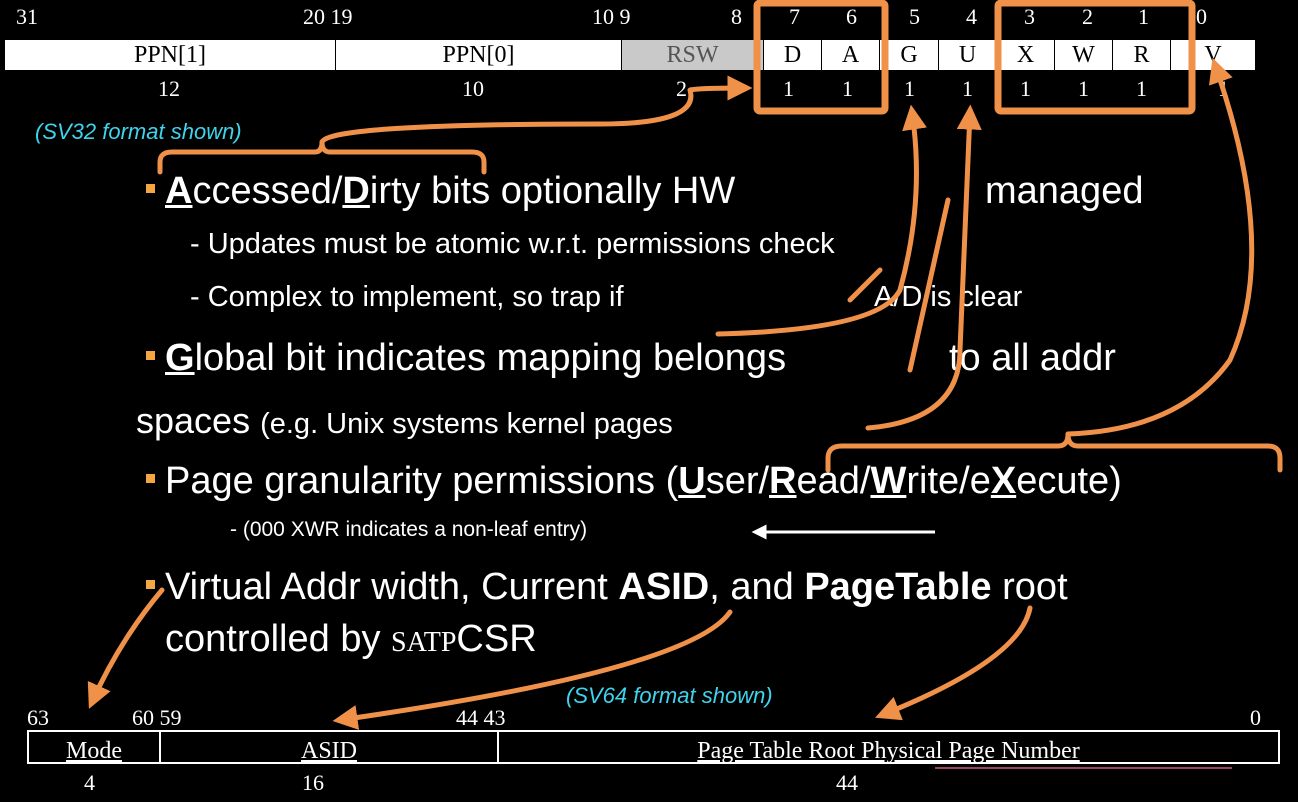  Describe the element at coordinates (1095, 57) in the screenshot. I see `xwr-highlight-box` at that location.